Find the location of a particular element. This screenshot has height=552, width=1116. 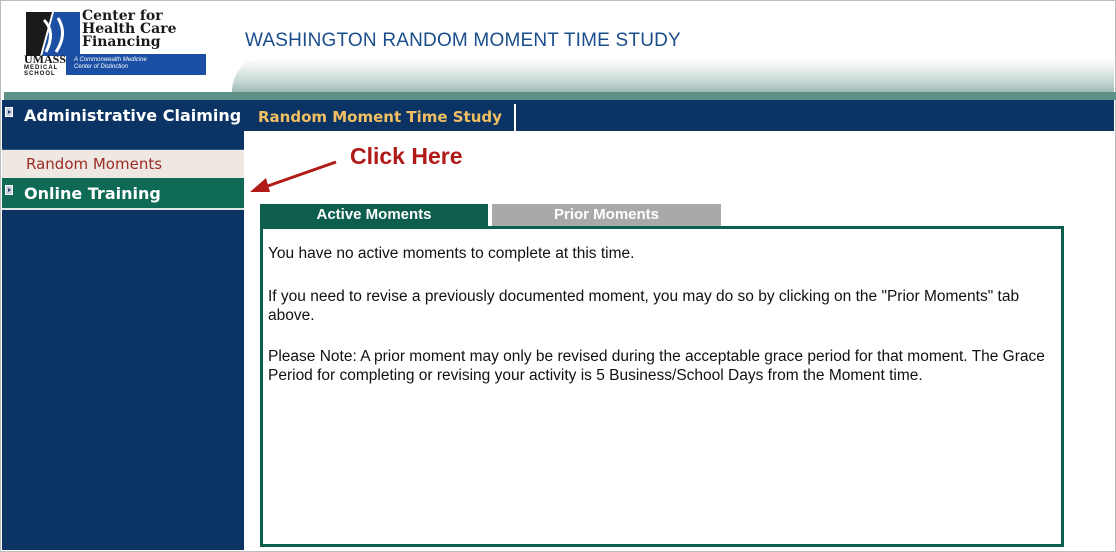

section-bar: Random Moment Time Study is located at coordinates (679, 115).